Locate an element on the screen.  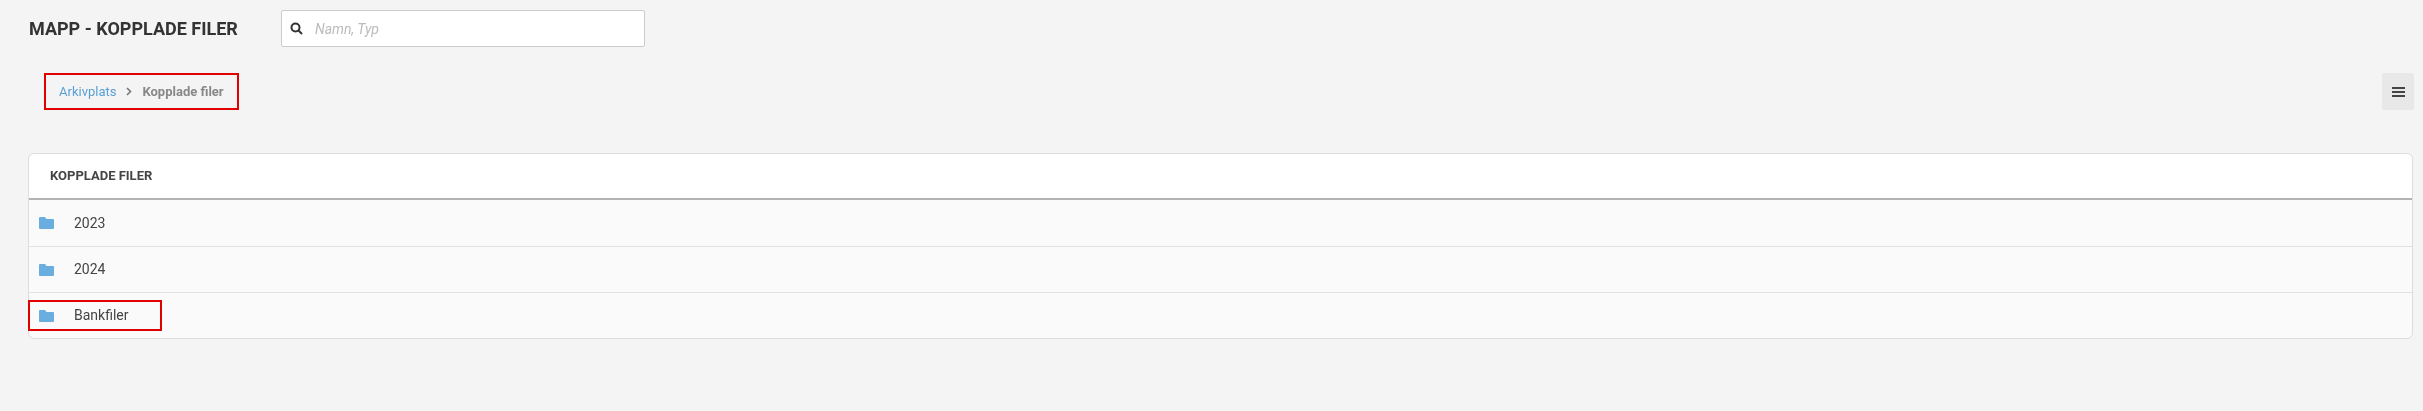
folder-name: Bankfiler is located at coordinates (101, 315).